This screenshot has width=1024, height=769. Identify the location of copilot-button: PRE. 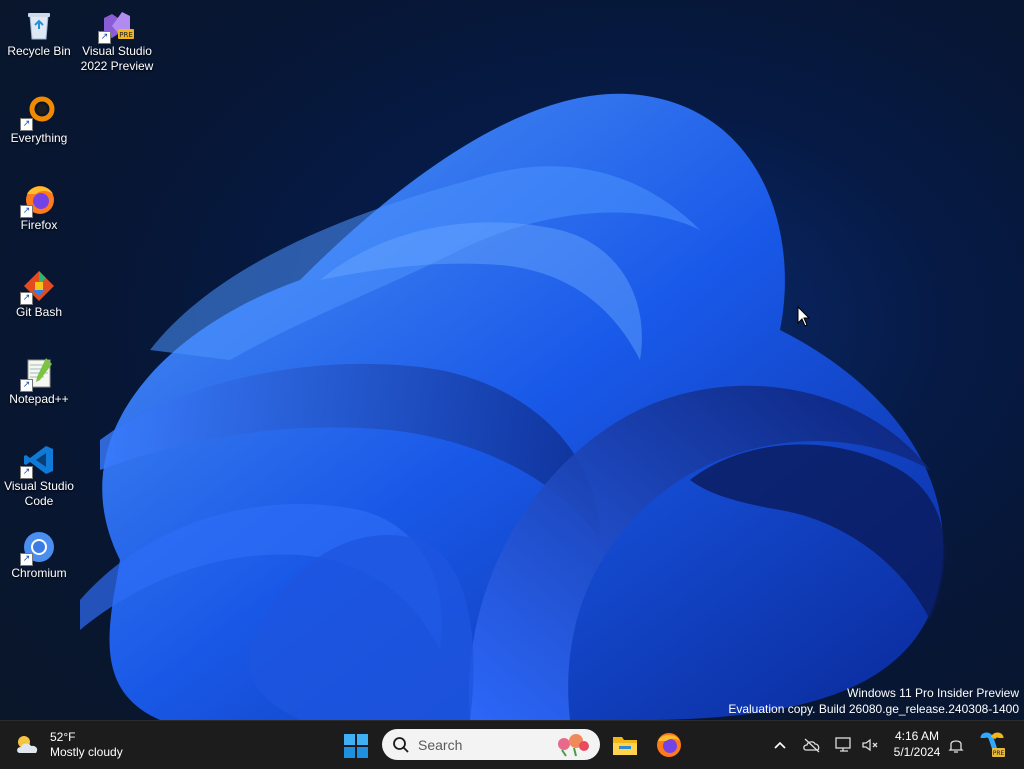
(992, 745).